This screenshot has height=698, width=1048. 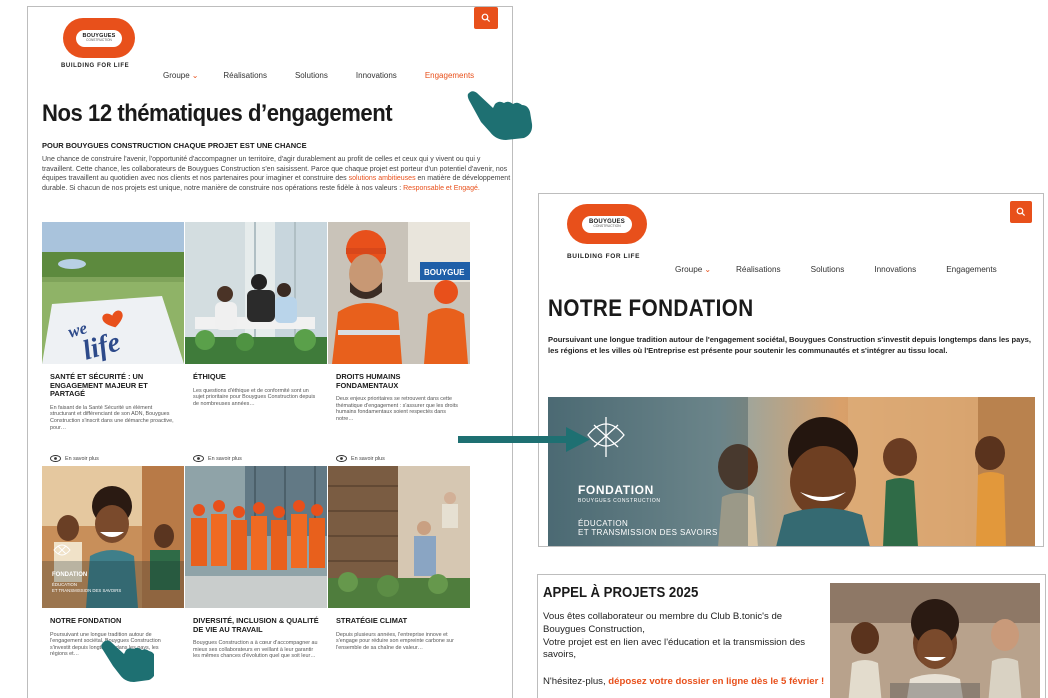 I want to click on appel-children-photo, so click(x=935, y=640).